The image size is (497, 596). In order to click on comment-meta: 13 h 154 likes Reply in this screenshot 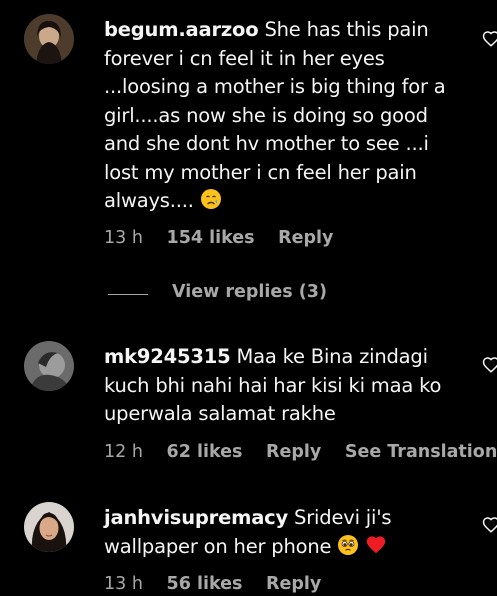, I will do `click(227, 238)`.